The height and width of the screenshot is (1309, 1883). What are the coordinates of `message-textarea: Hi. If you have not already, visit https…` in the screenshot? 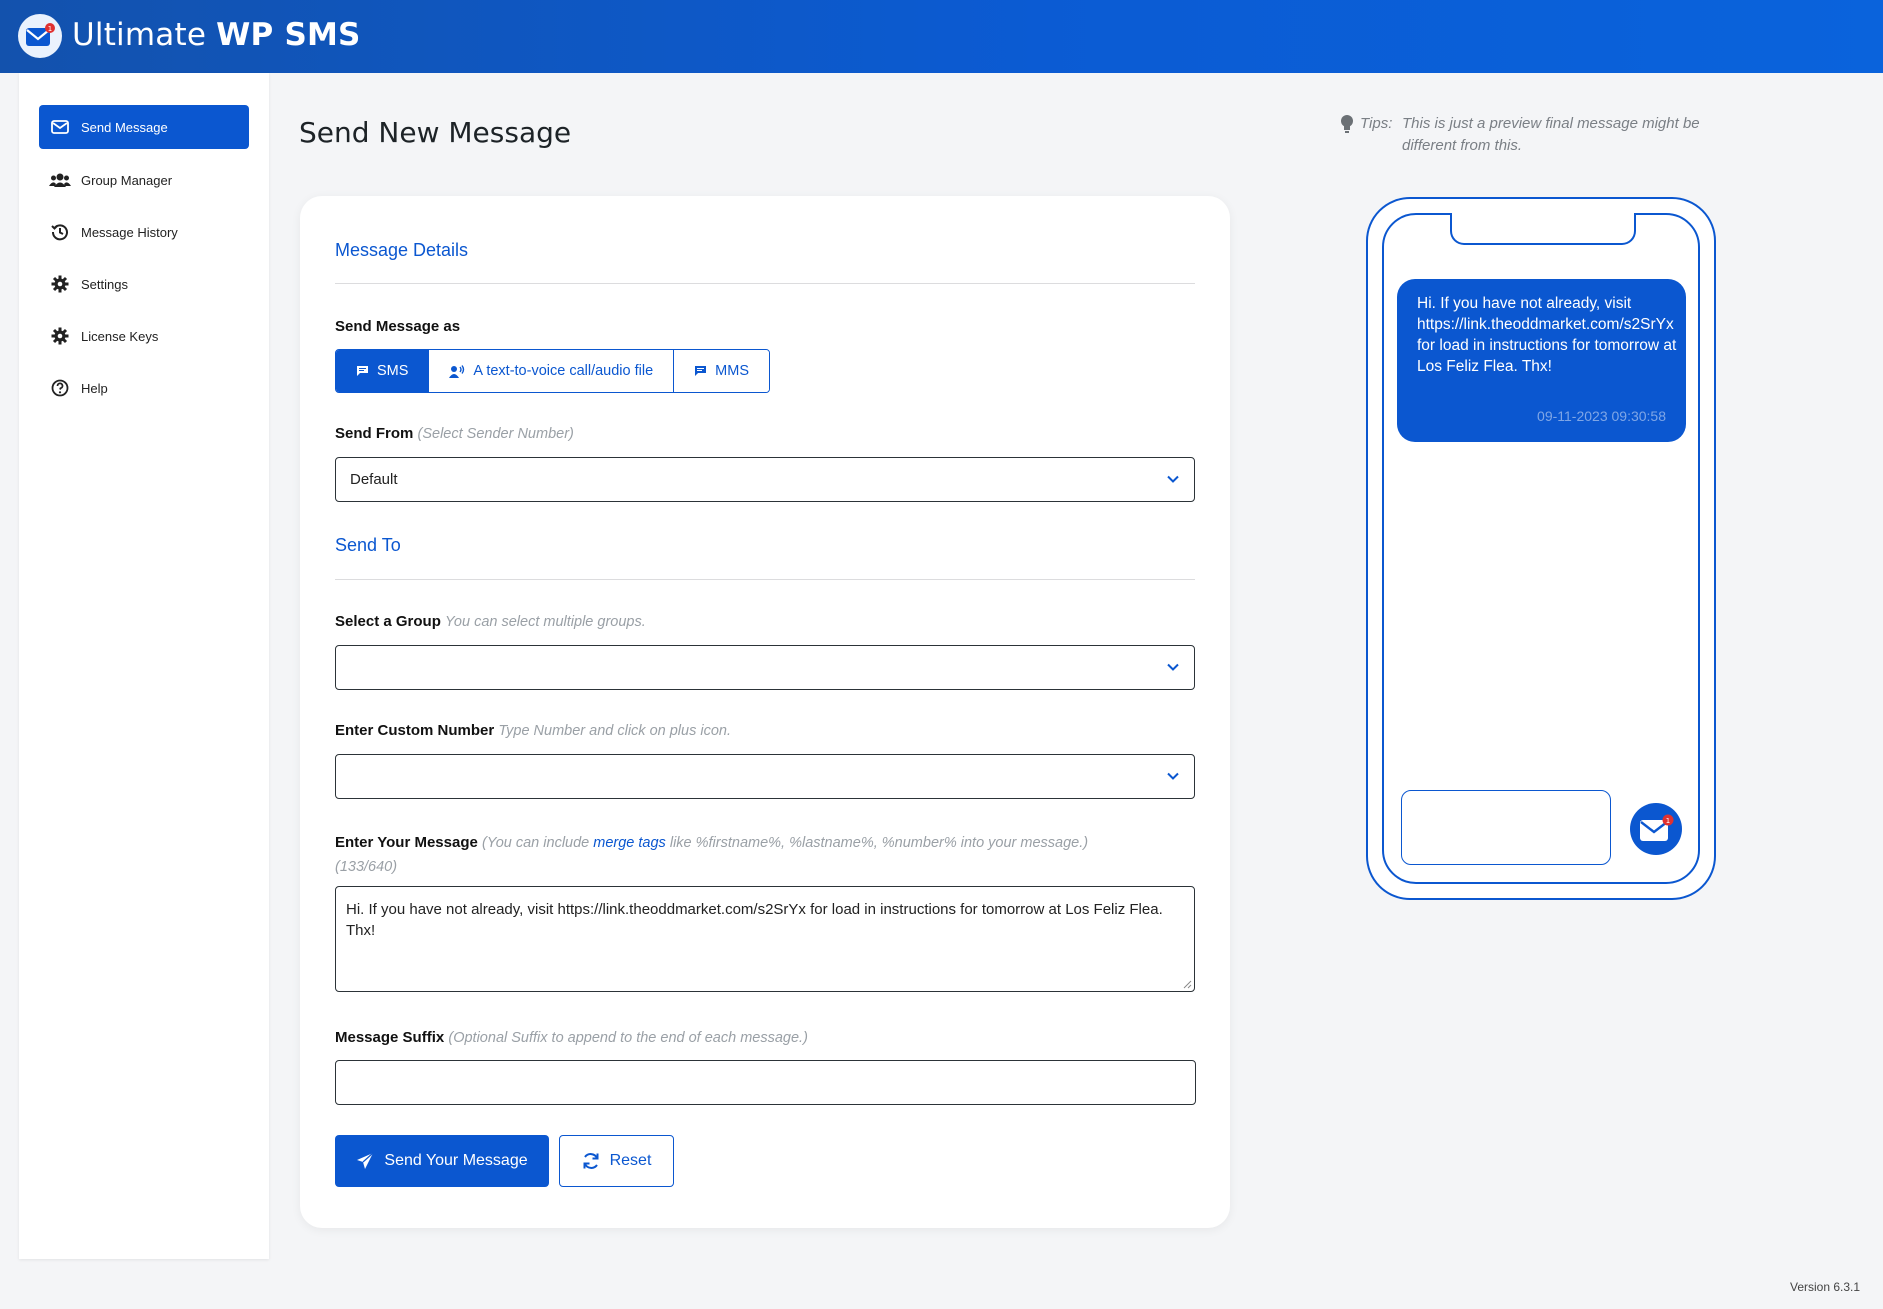 It's located at (765, 939).